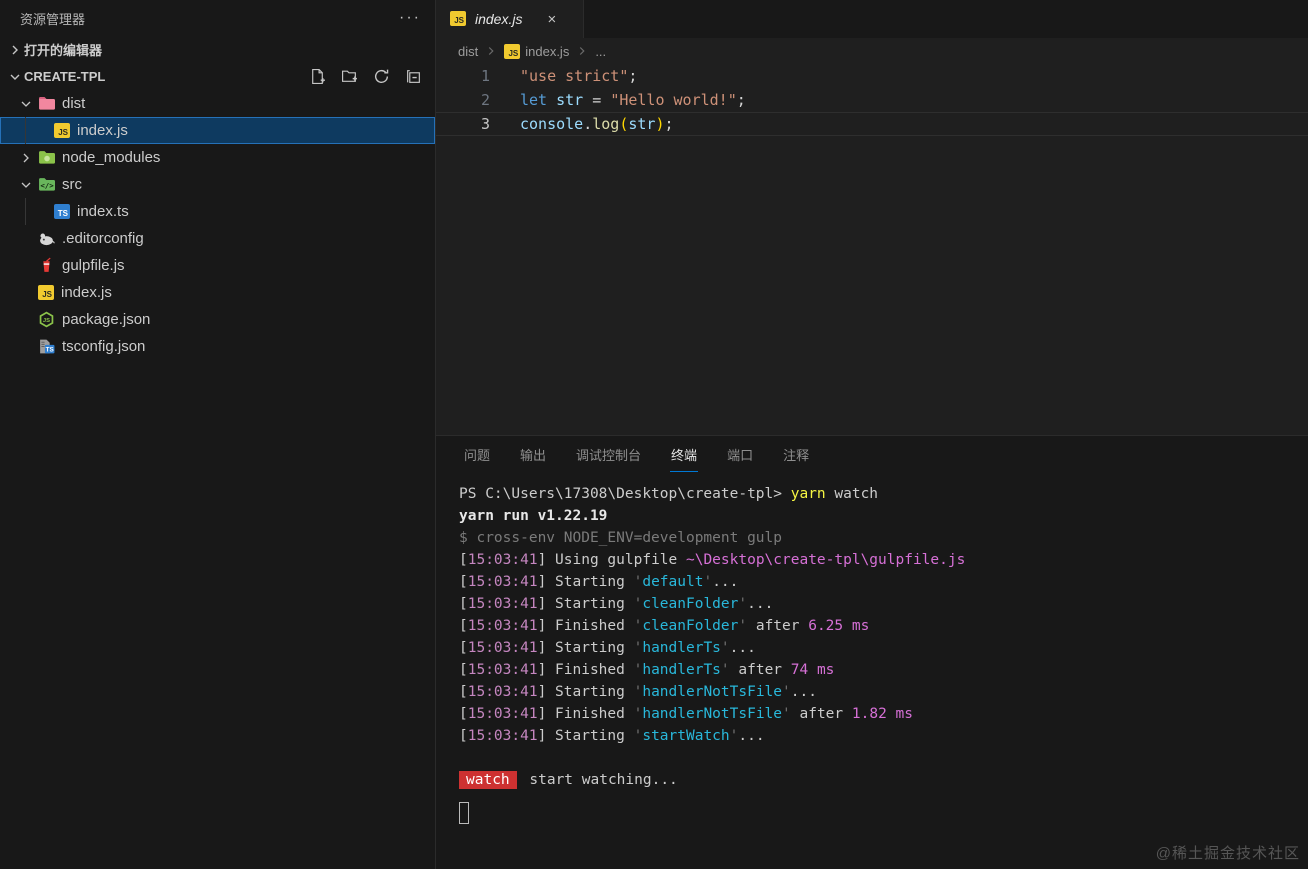 This screenshot has height=869, width=1308. I want to click on tree-item-editorconfig: .editorconfig, so click(217, 238).